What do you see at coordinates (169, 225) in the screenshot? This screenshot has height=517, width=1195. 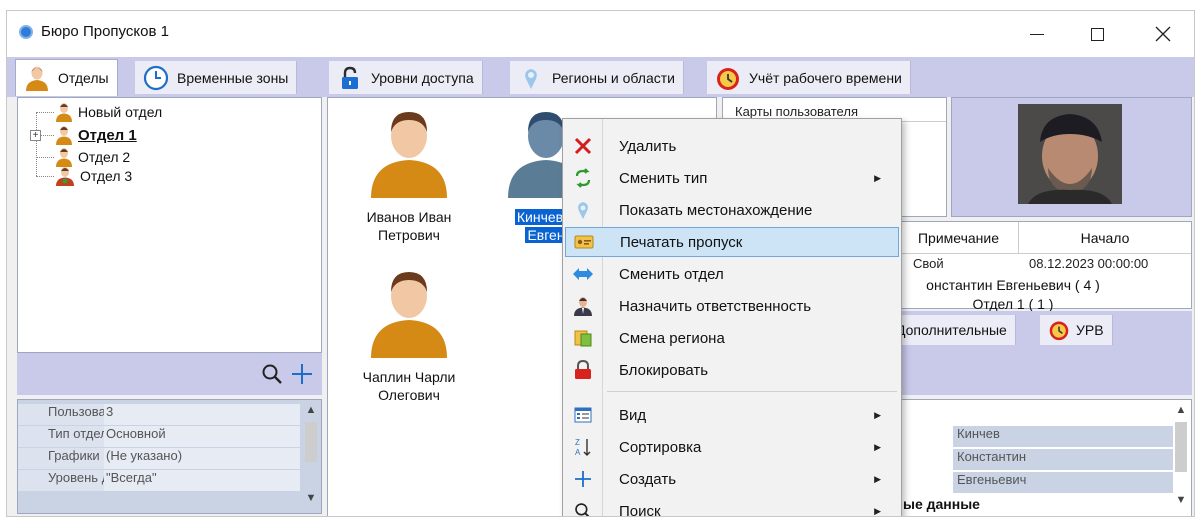 I see `department-tree: + Новый отдел Отдел 1 Отдел 2 Отдел 3` at bounding box center [169, 225].